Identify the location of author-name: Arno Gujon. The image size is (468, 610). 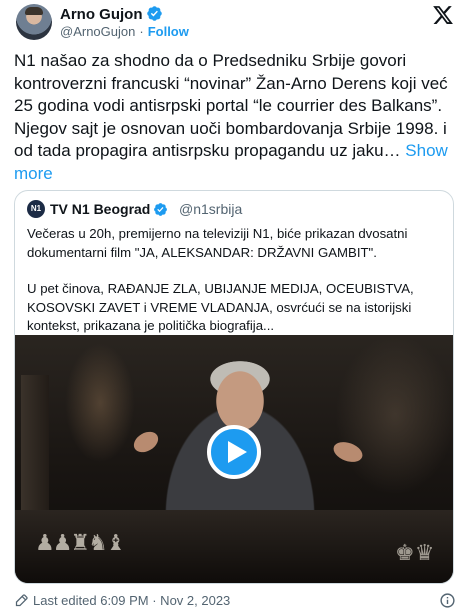
(101, 14).